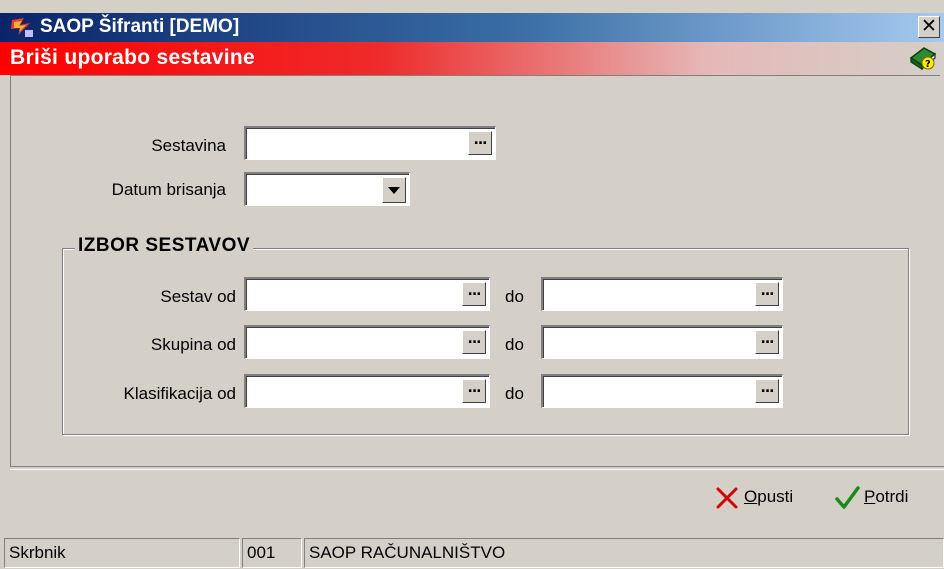 The width and height of the screenshot is (944, 569). Describe the element at coordinates (646, 294) in the screenshot. I see `sestav-do-input` at that location.